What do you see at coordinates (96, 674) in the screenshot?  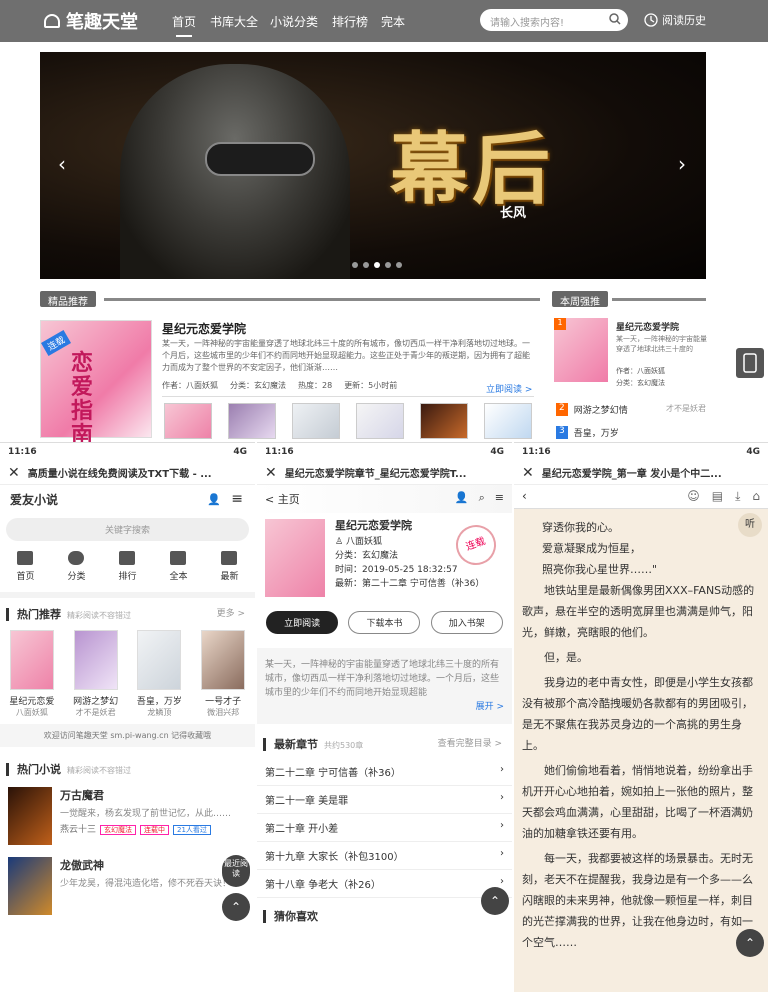 I see `book-card: 网游之梦幻 才不是妖君` at bounding box center [96, 674].